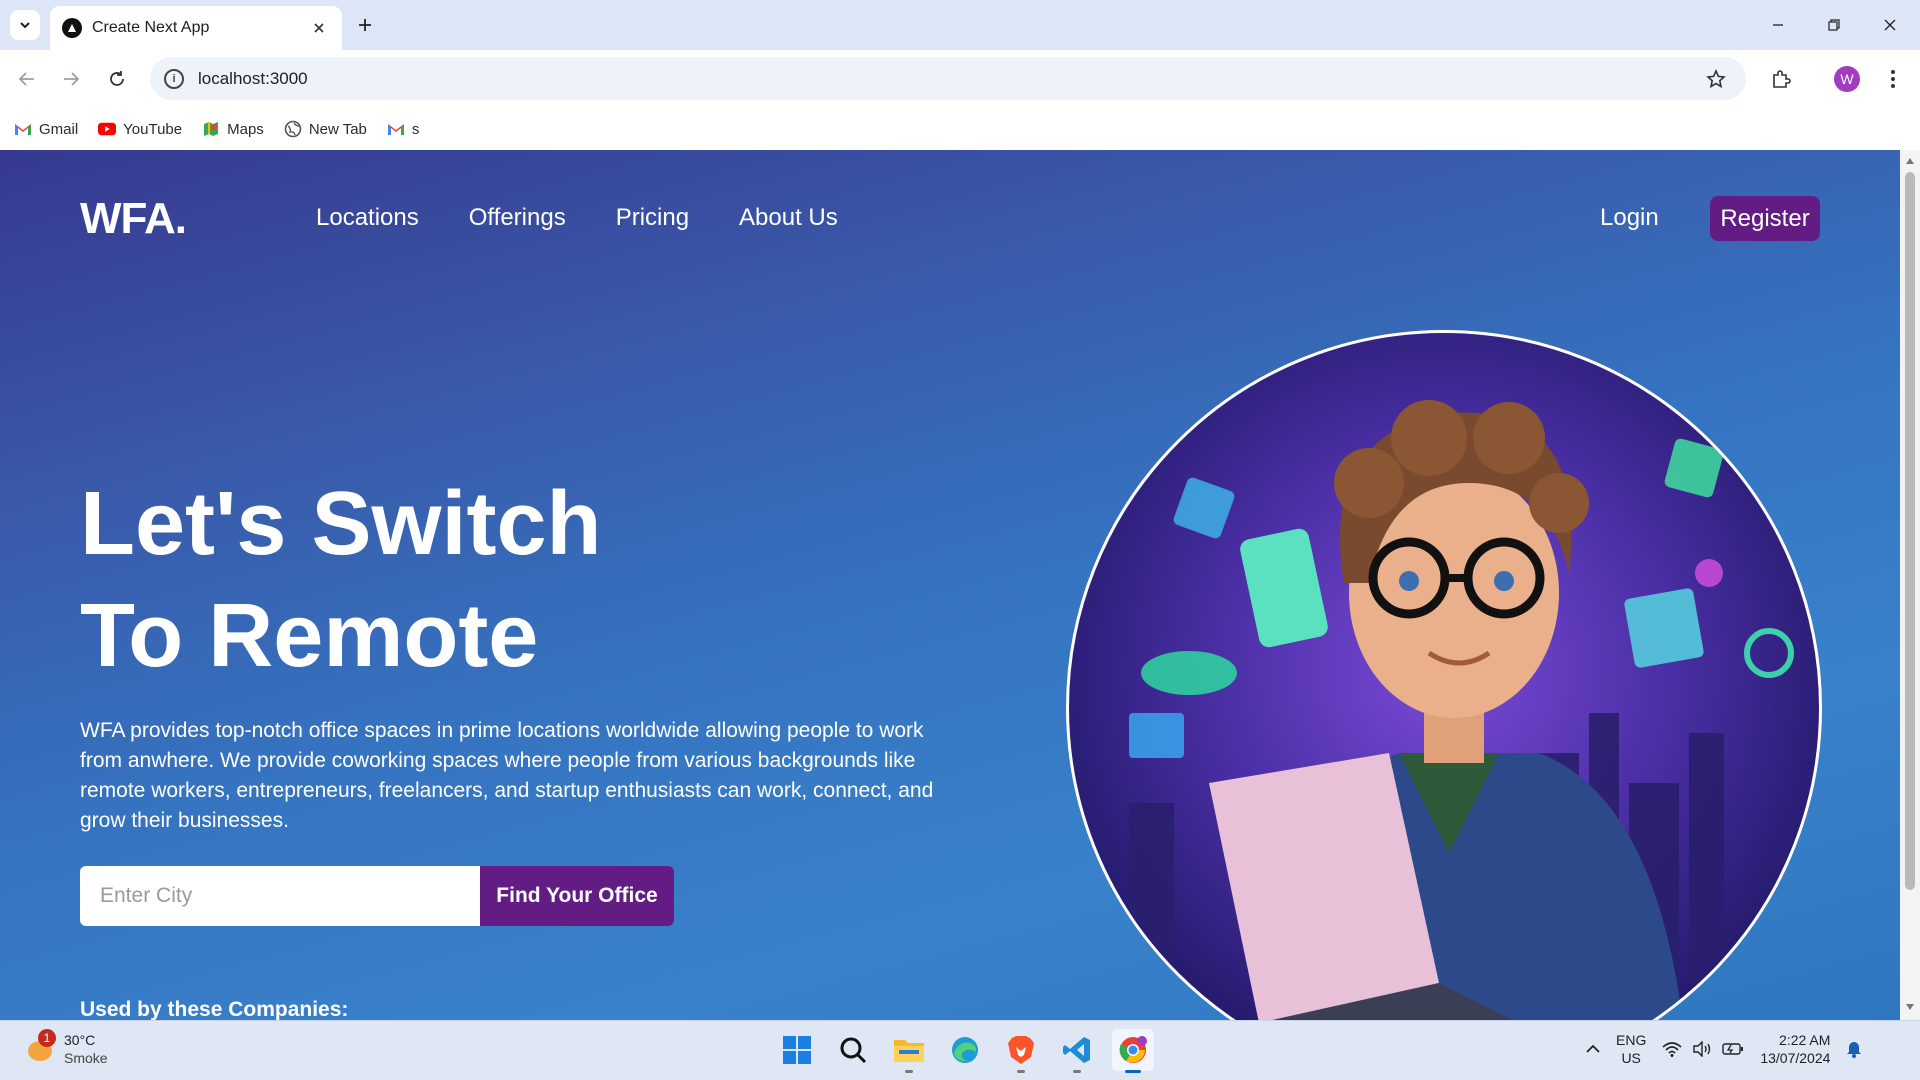 The image size is (1920, 1080). I want to click on scroll-up-icon, so click(1910, 161).